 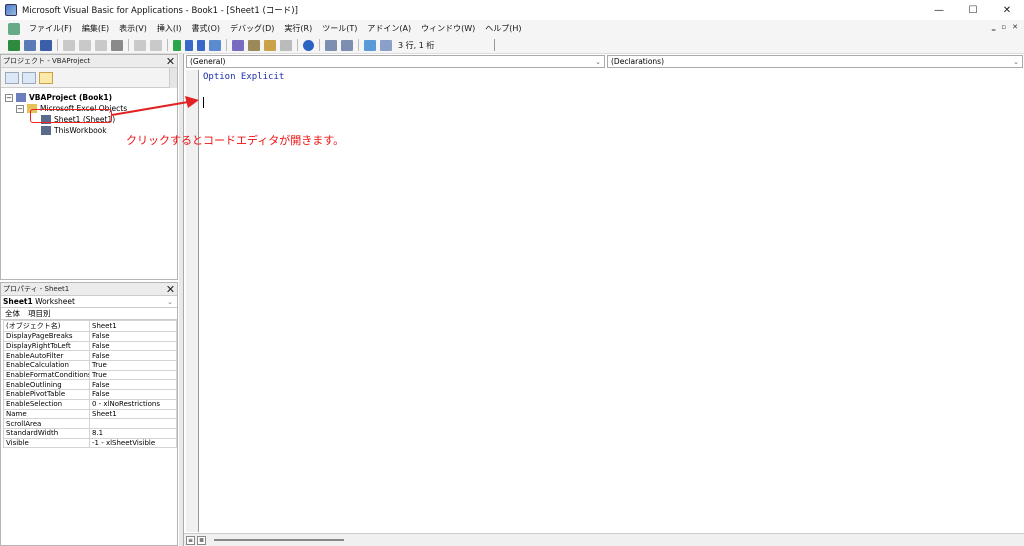 I want to click on procedure-view-icon: ≡, so click(x=190, y=540).